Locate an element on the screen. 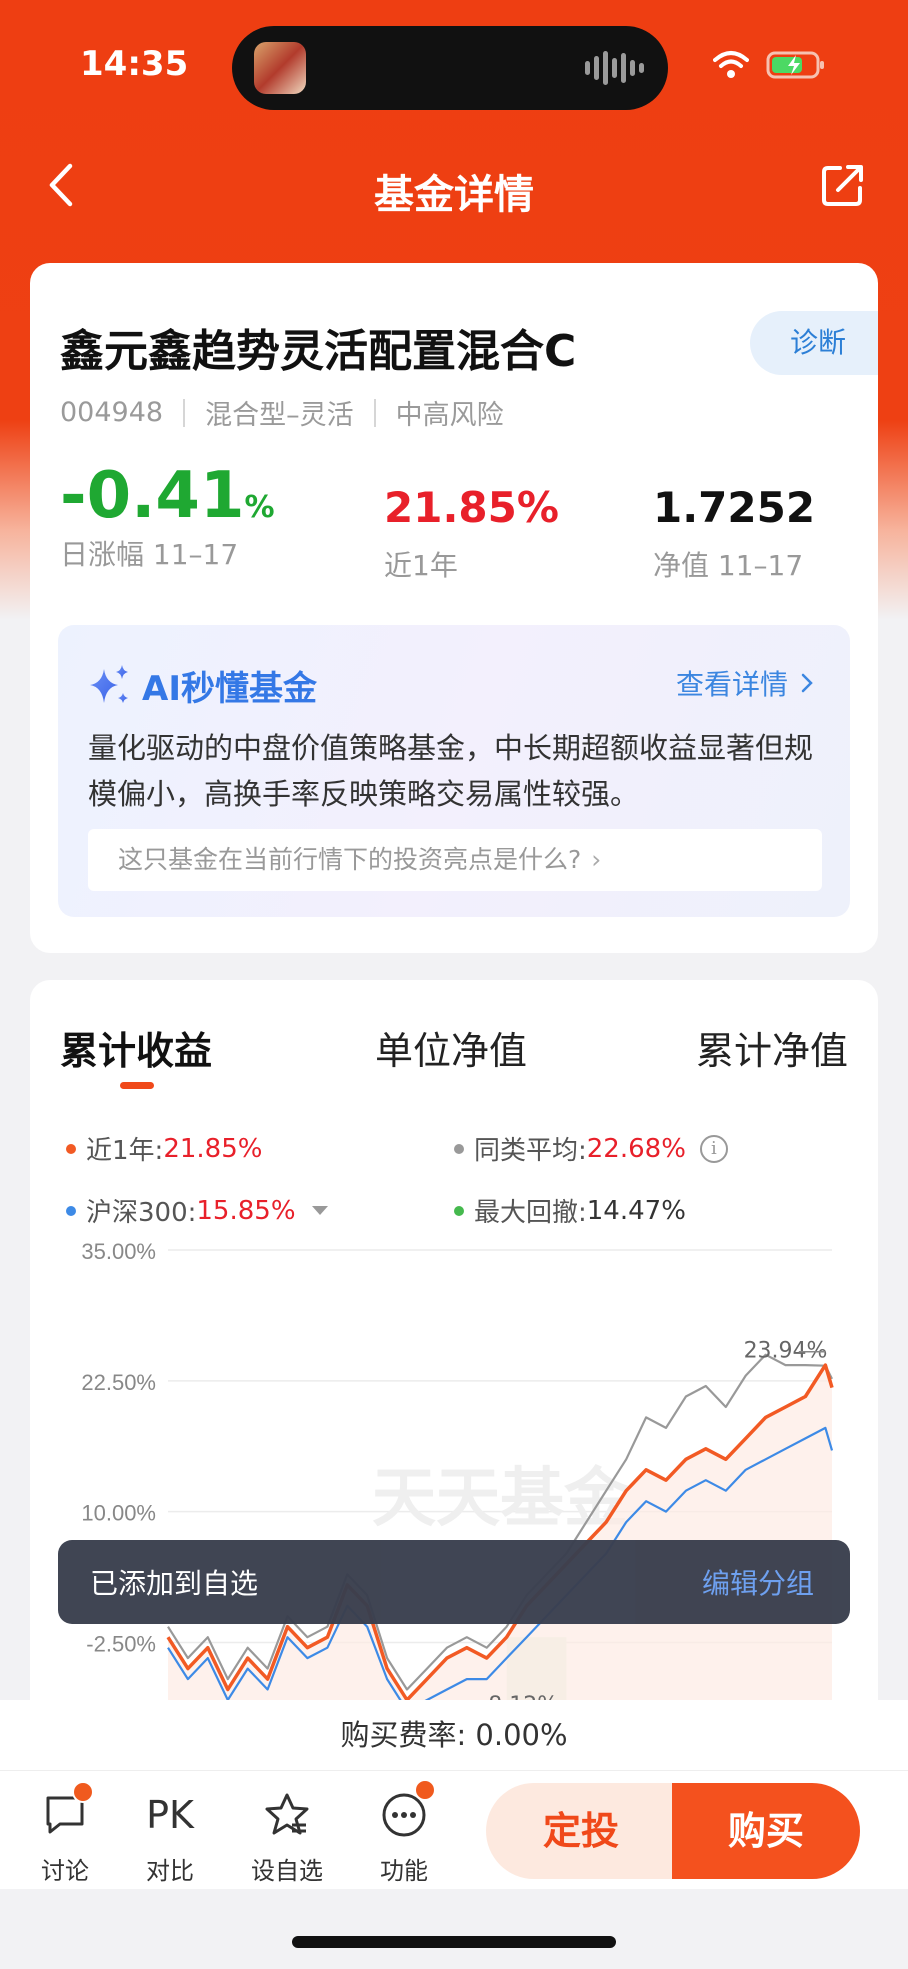 This screenshot has width=908, height=1969. legend-label: 近1年: is located at coordinates (125, 1151).